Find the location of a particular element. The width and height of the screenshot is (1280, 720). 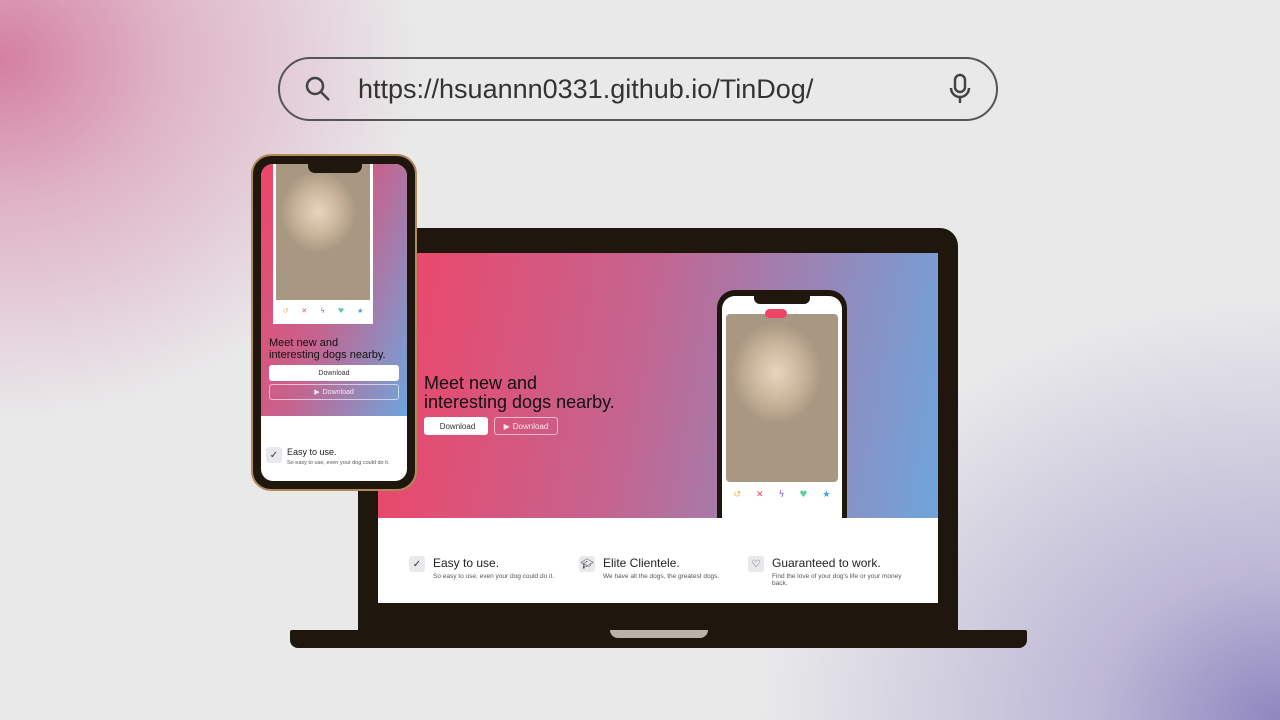

address-bar: https://hsuannn0331.github.io/TinDog/ is located at coordinates (638, 89).